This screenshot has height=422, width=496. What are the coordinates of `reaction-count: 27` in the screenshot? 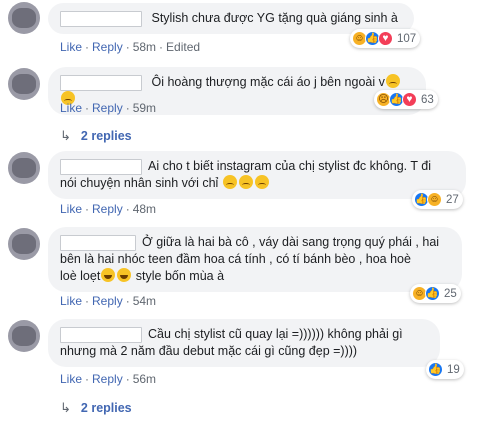 It's located at (452, 199).